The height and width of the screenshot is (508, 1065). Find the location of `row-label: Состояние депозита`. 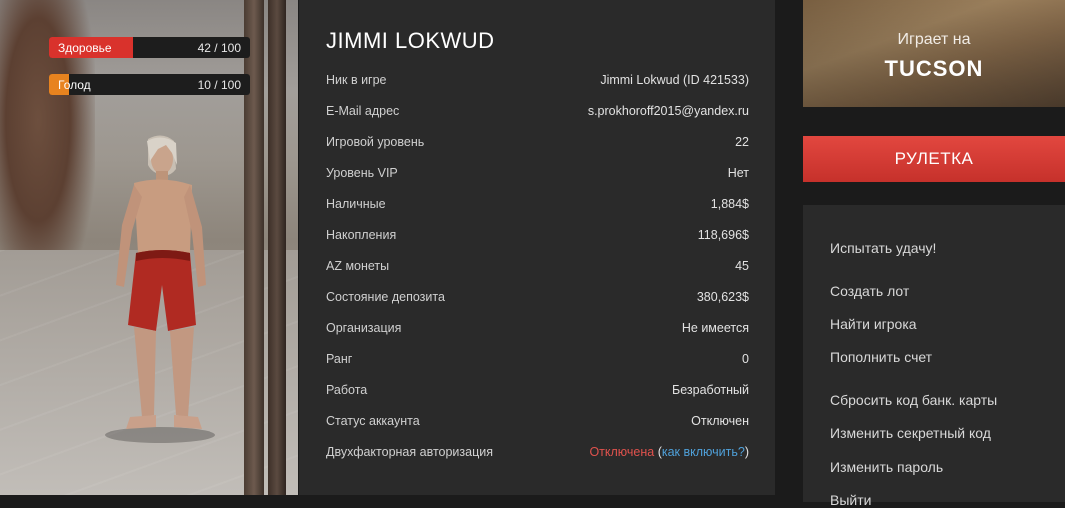

row-label: Состояние депозита is located at coordinates (385, 297).